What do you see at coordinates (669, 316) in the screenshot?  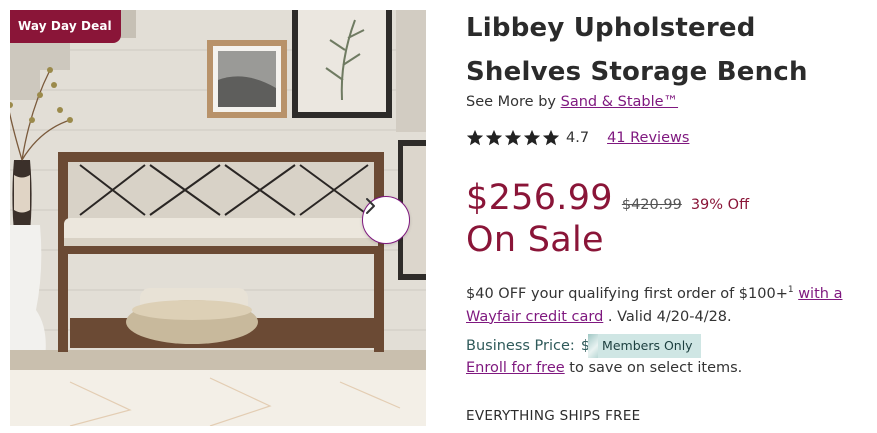 I see `promo-validity: . Valid 4/20-4/28.` at bounding box center [669, 316].